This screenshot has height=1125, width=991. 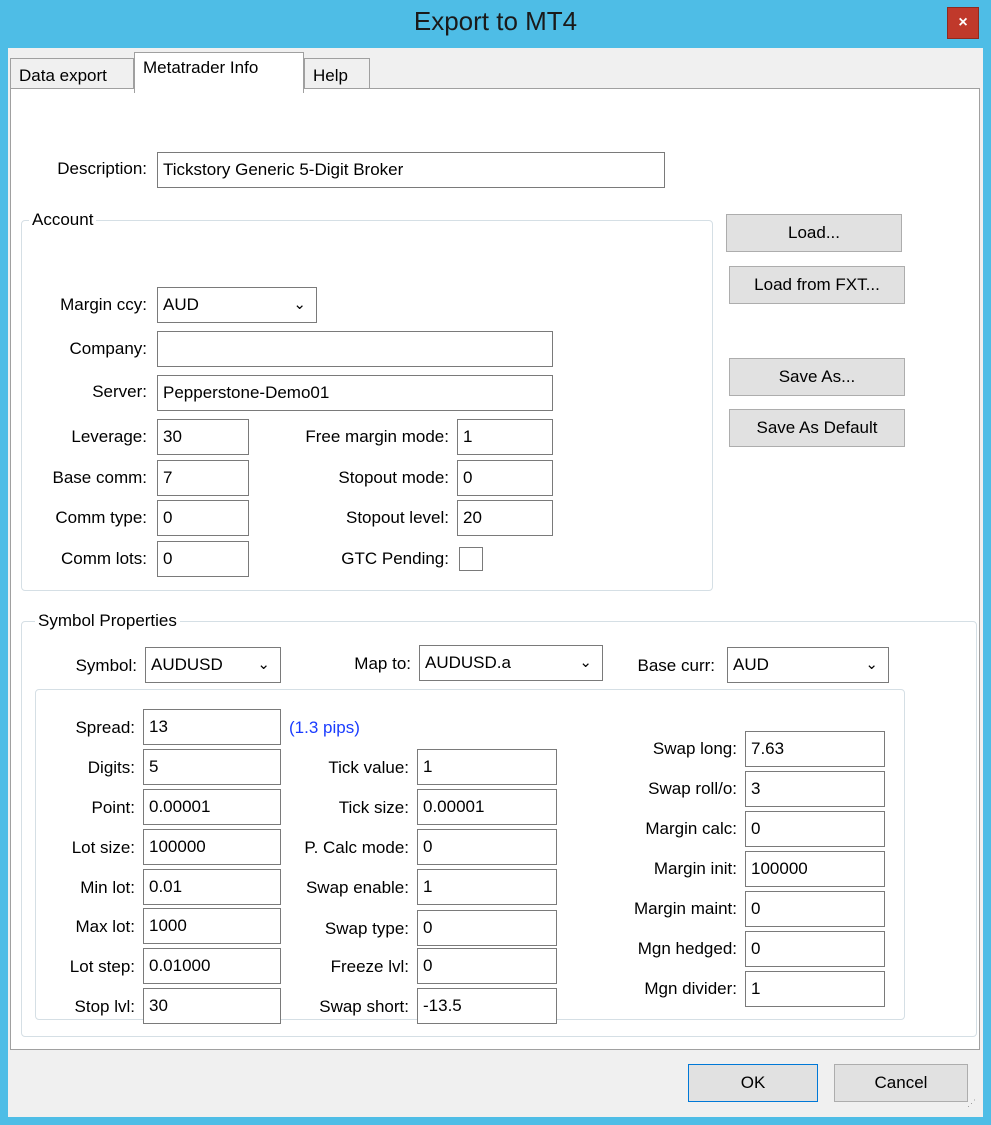 I want to click on point-label: Point:, so click(x=113, y=807).